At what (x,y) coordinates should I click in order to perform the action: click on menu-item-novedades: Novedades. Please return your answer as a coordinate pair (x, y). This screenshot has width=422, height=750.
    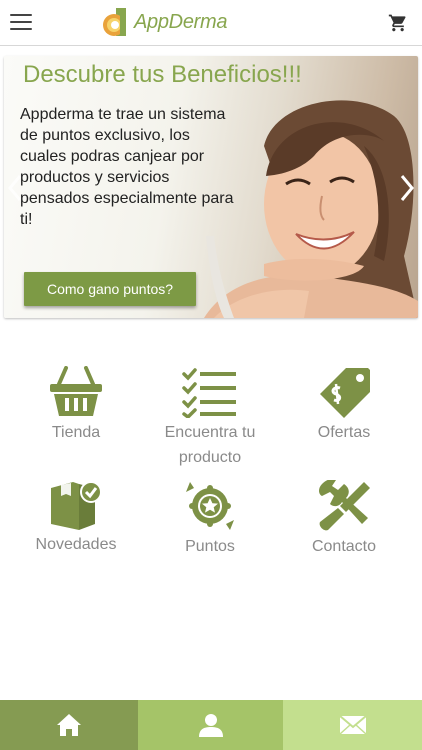
    Looking at the image, I should click on (76, 518).